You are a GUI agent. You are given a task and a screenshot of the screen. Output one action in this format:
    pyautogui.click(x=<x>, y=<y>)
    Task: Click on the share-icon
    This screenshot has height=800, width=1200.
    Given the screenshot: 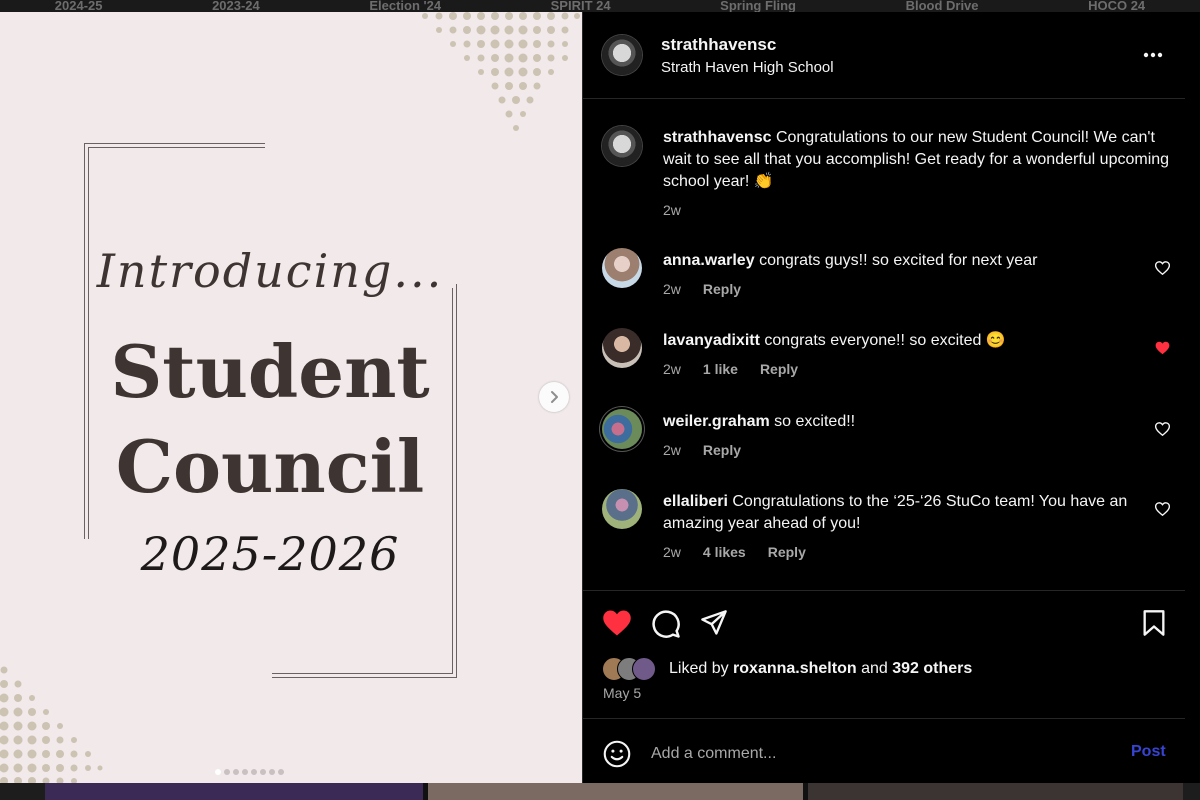 What is the action you would take?
    pyautogui.click(x=714, y=623)
    